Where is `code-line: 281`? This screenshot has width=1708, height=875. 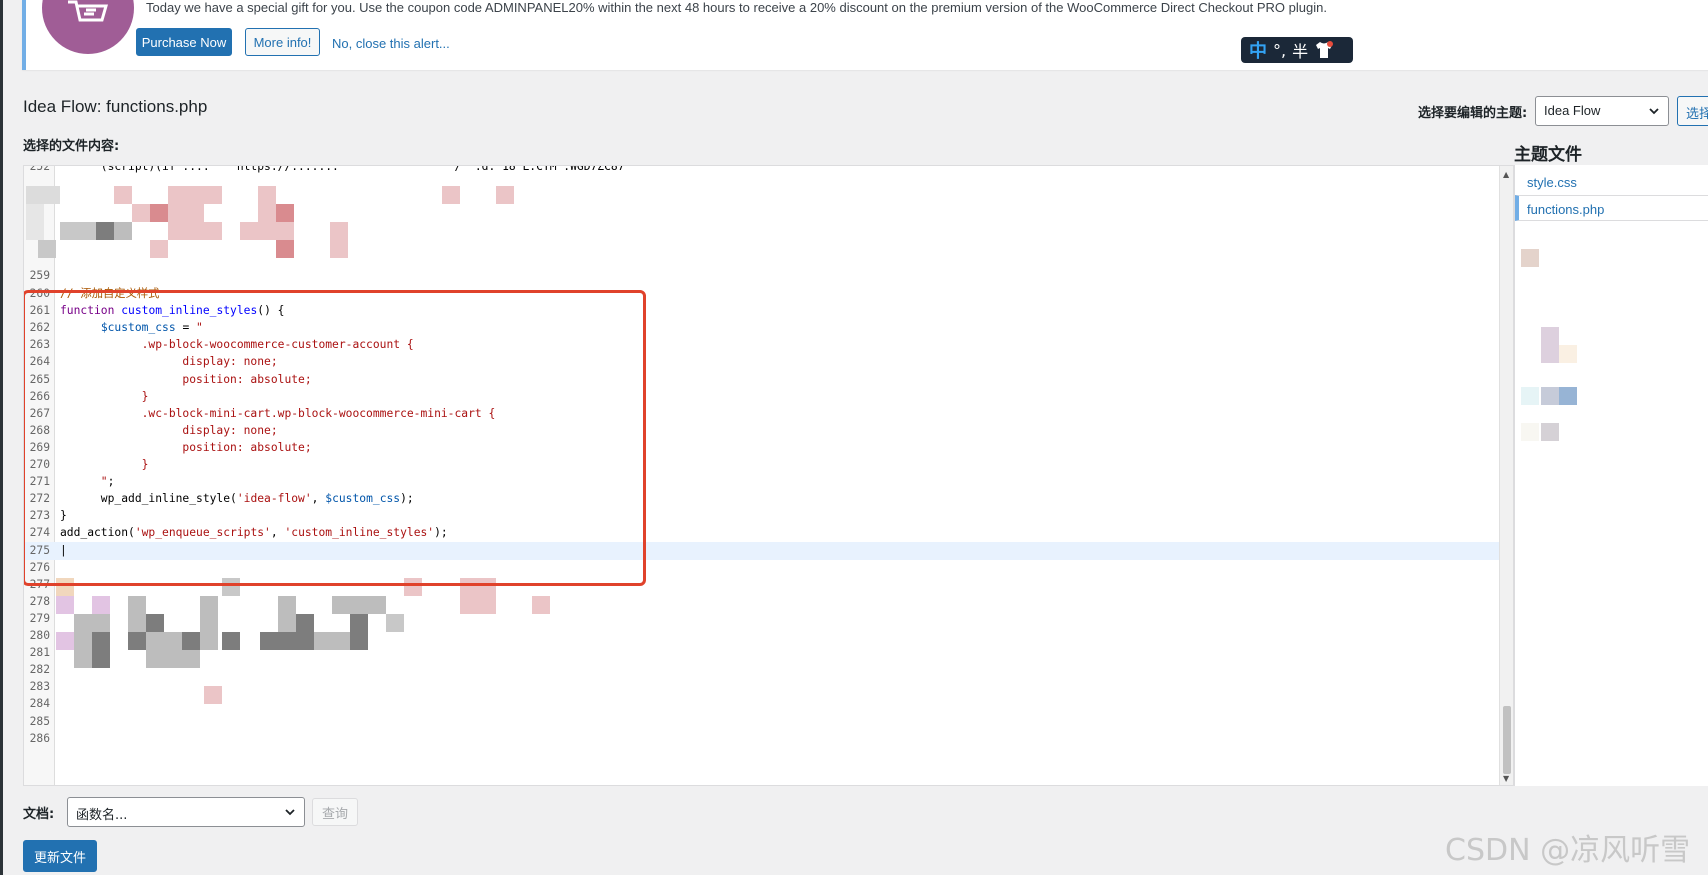 code-line: 281 is located at coordinates (761, 653).